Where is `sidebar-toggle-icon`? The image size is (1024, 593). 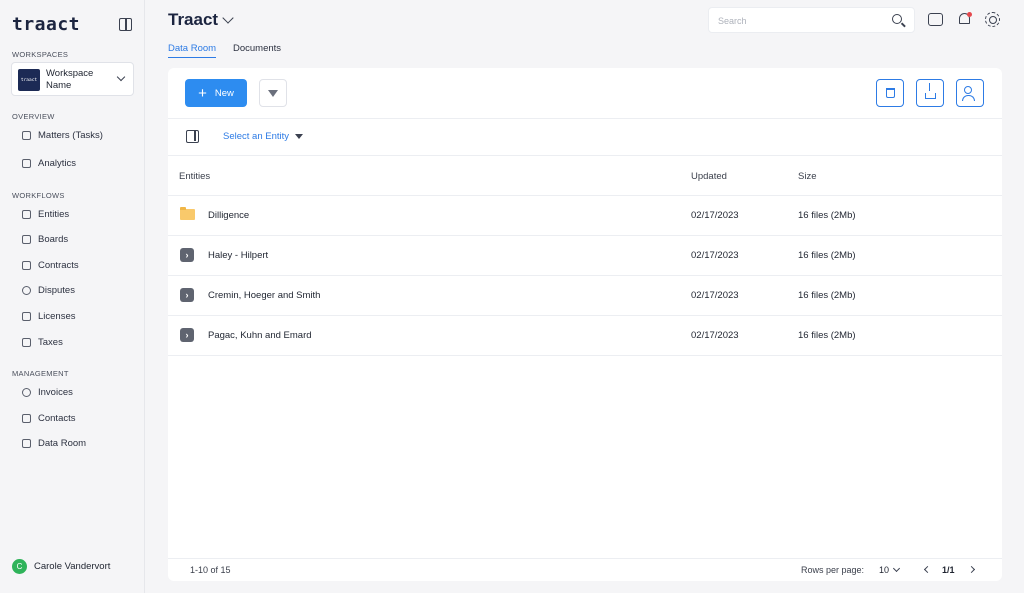
sidebar-toggle-icon is located at coordinates (192, 136).